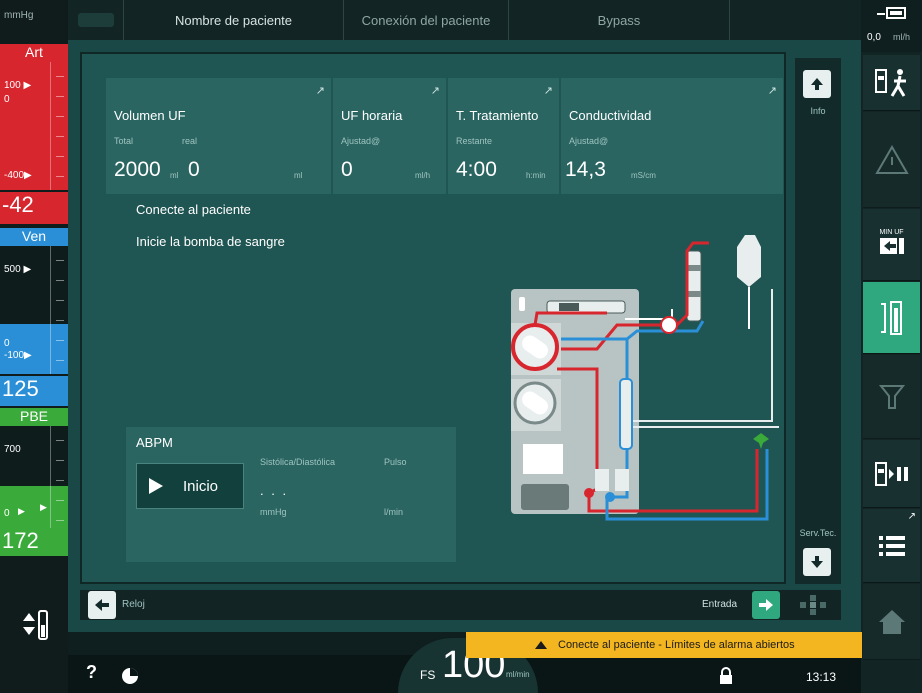  Describe the element at coordinates (274, 490) in the screenshot. I see `abpm-reading: . . .` at that location.